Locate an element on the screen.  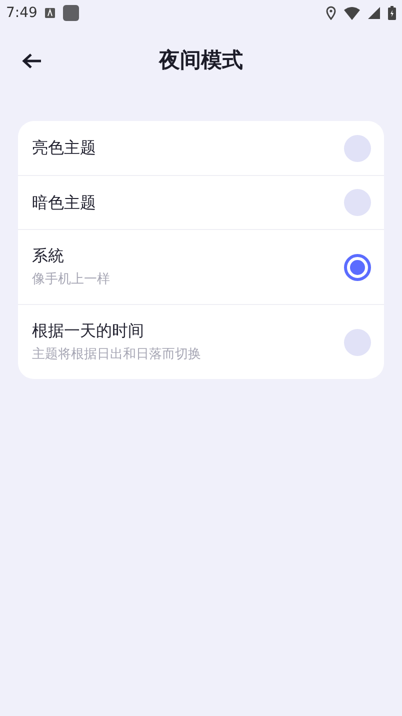
theme-option: 亮色主题 is located at coordinates (201, 148).